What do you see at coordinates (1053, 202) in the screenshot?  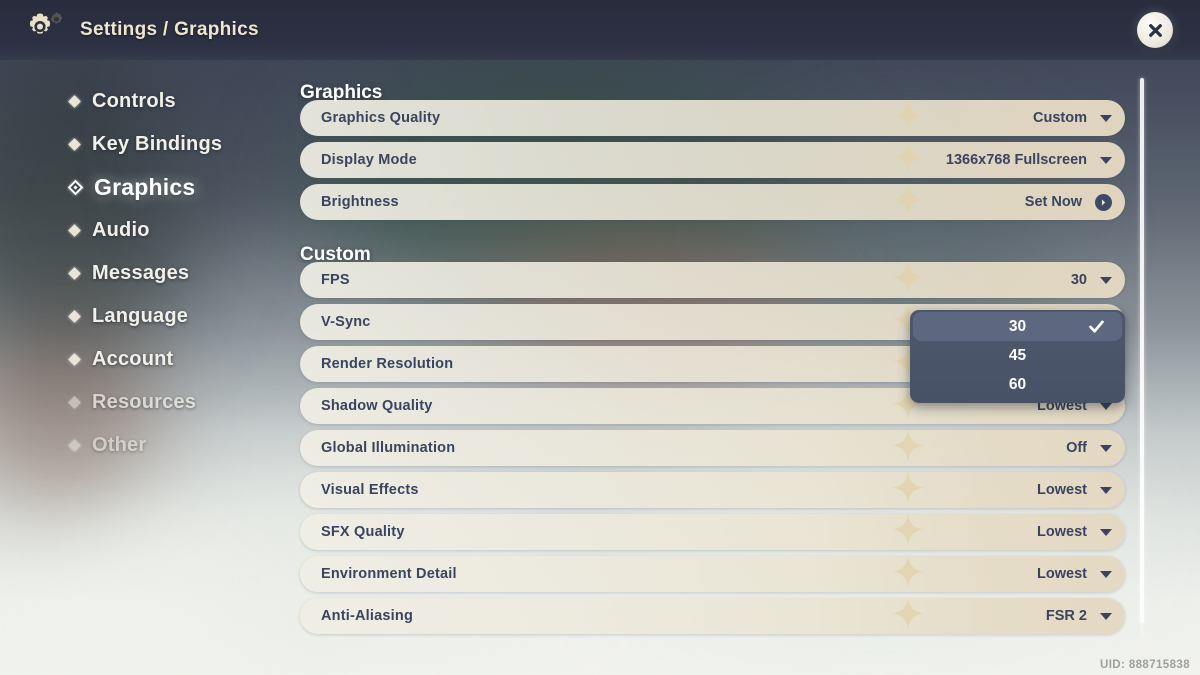 I see `setting-row-value: Set Now` at bounding box center [1053, 202].